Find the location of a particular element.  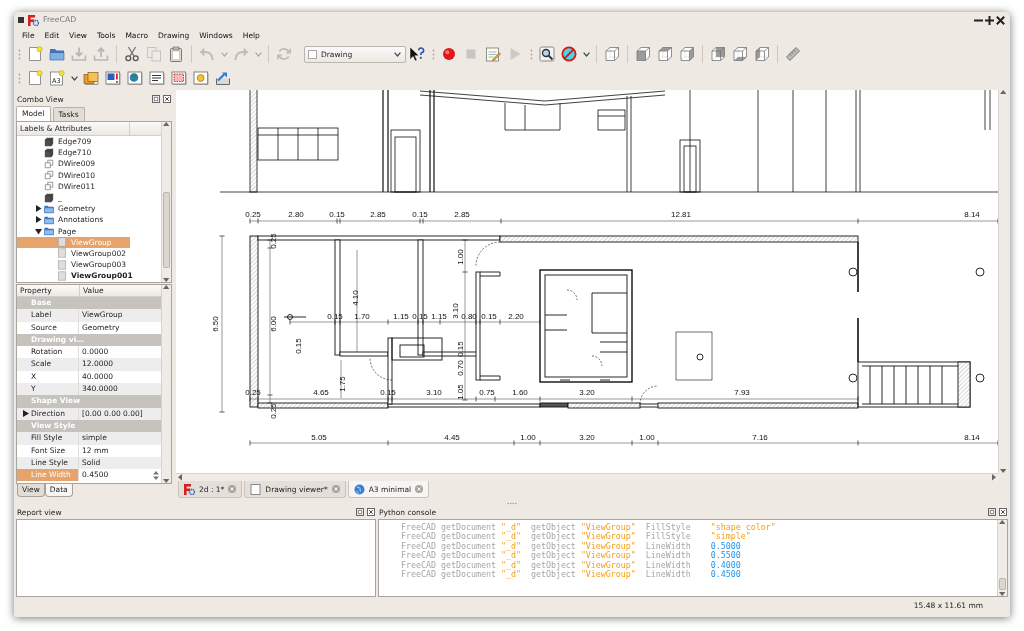

dimension-label: 1.05 is located at coordinates (460, 392).